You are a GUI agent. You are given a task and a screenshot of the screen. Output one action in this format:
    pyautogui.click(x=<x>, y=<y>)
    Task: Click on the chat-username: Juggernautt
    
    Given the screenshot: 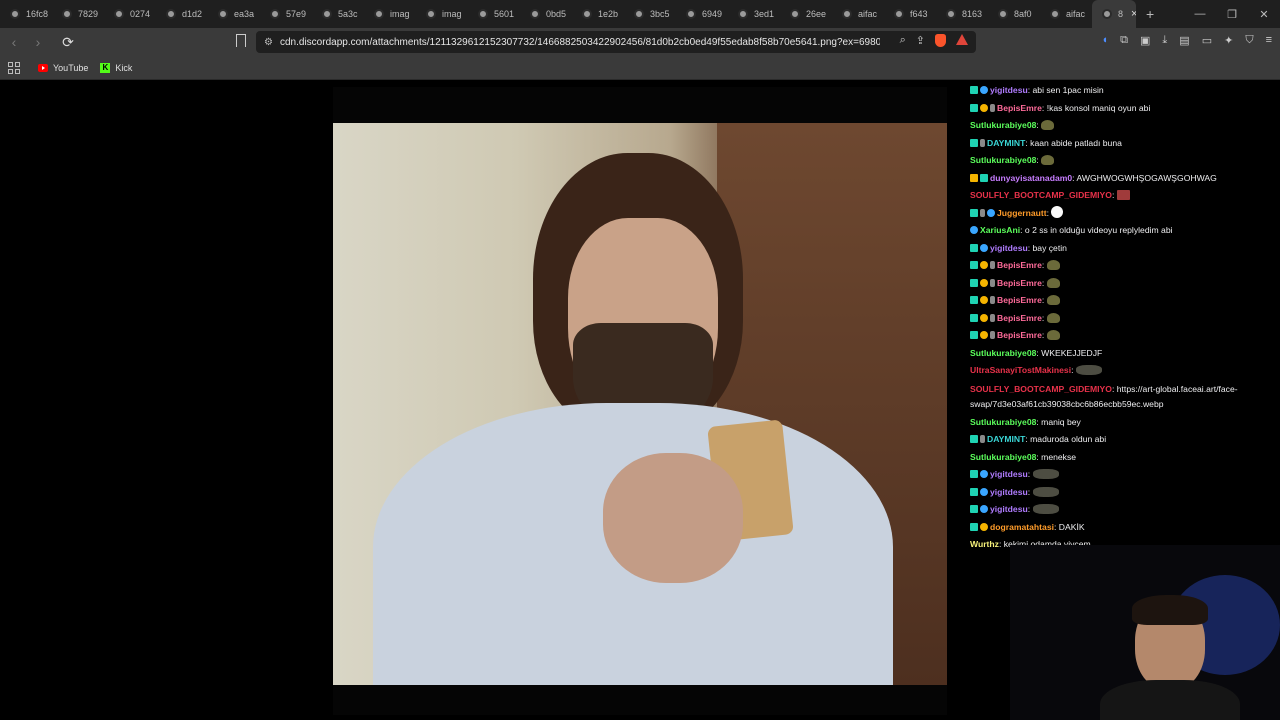 What is the action you would take?
    pyautogui.click(x=1022, y=213)
    